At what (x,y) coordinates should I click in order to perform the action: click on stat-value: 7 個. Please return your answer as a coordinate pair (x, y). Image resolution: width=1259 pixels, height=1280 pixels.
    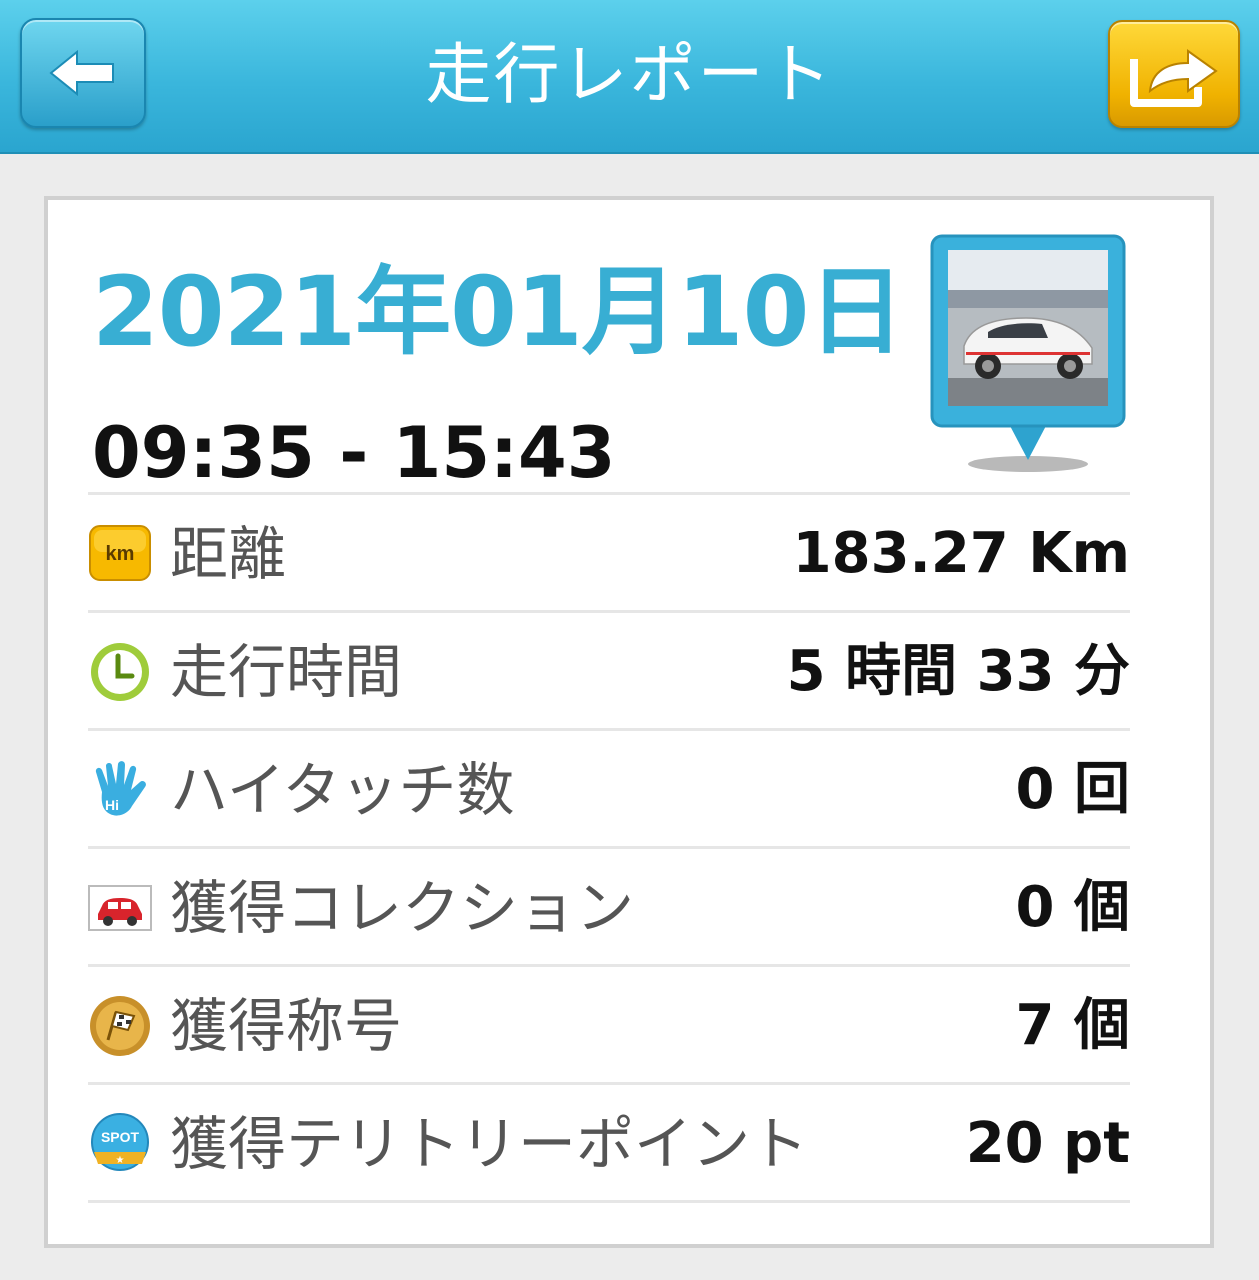
    Looking at the image, I should click on (1072, 1025).